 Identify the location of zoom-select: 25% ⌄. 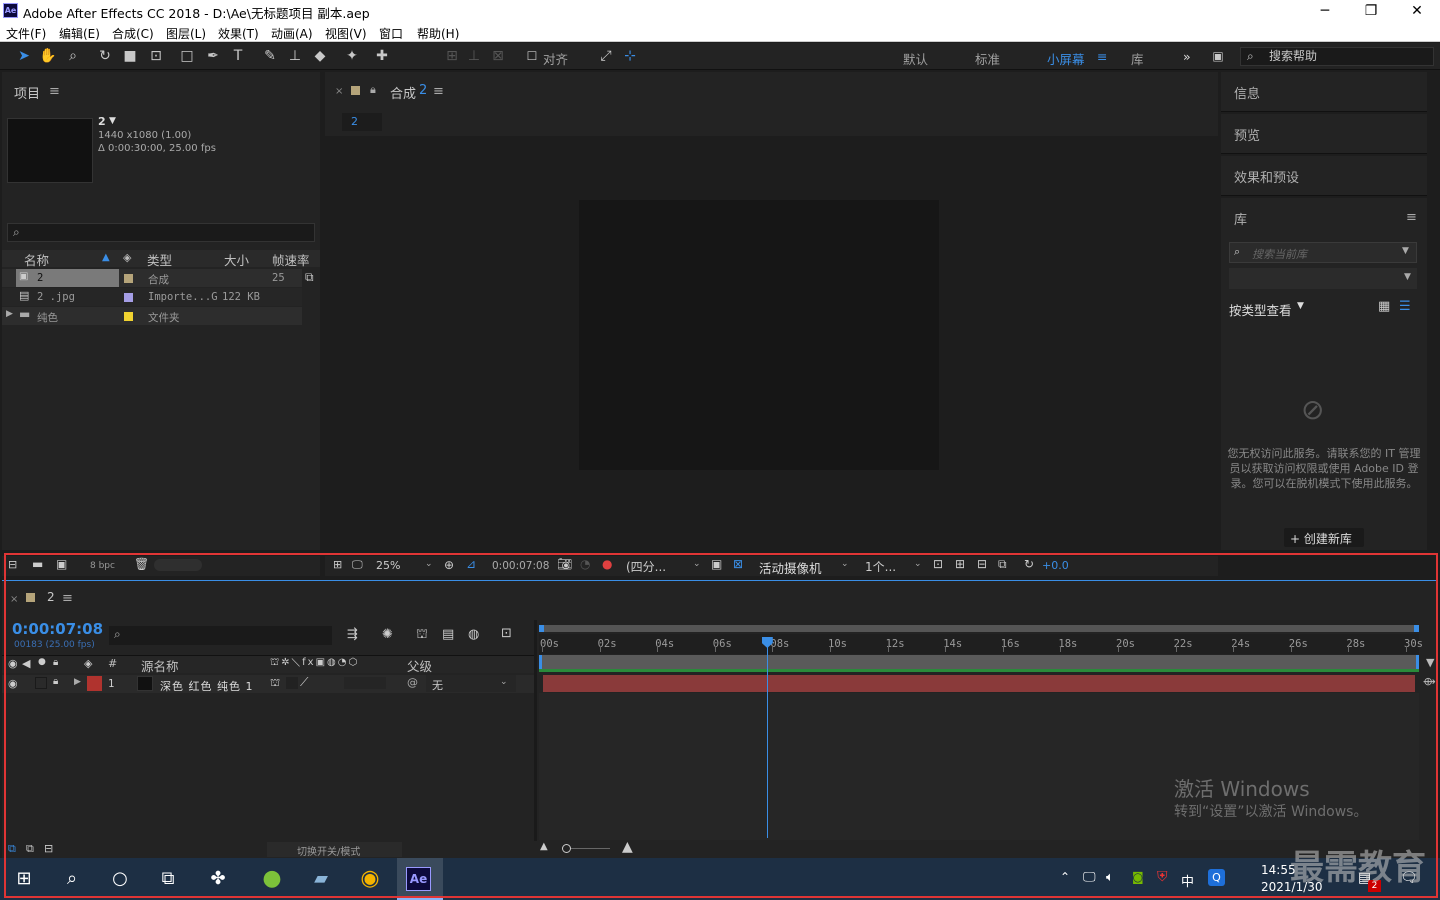
(403, 565).